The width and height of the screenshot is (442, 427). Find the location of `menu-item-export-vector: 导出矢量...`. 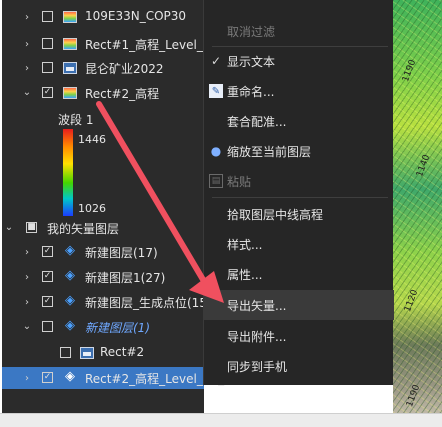

menu-item-export-vector: 导出矢量... is located at coordinates (299, 305).